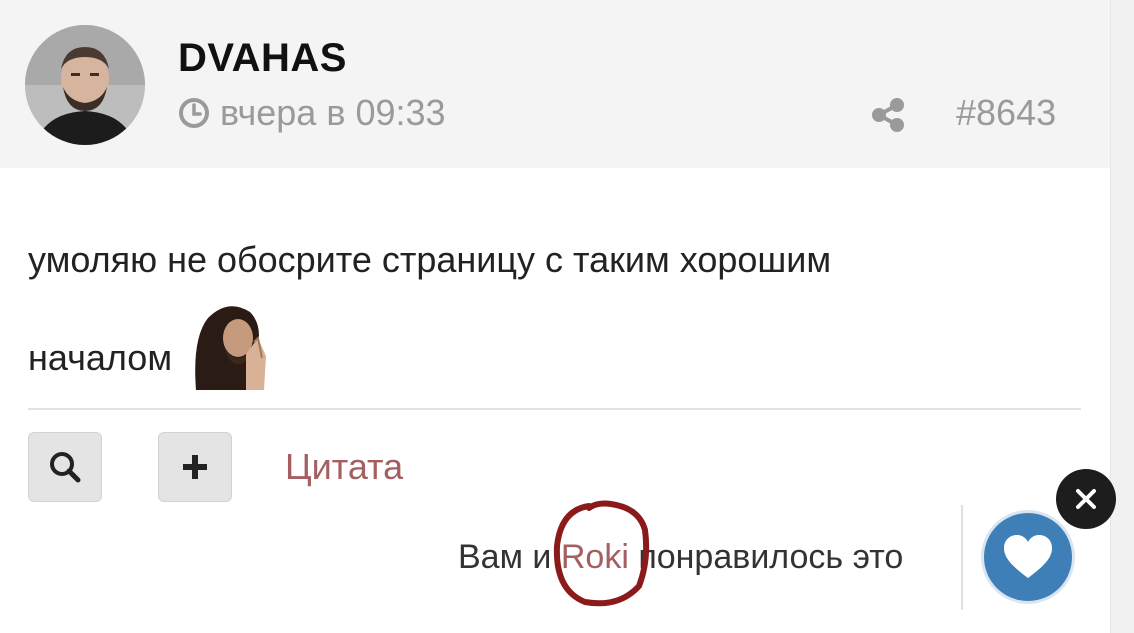 The height and width of the screenshot is (633, 1134). I want to click on timestamp-text: вчера в 09:33, so click(333, 112).